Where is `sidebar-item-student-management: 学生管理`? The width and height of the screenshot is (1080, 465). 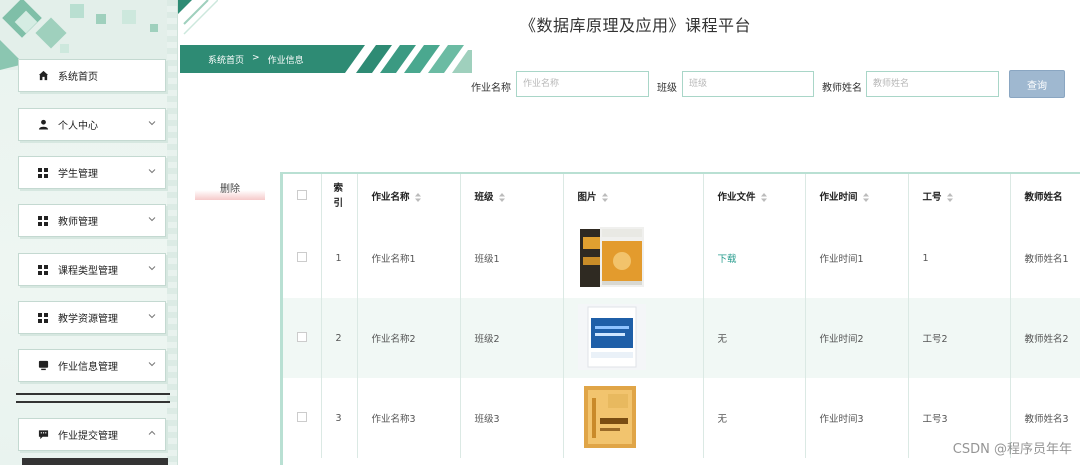 sidebar-item-student-management: 学生管理 is located at coordinates (92, 172).